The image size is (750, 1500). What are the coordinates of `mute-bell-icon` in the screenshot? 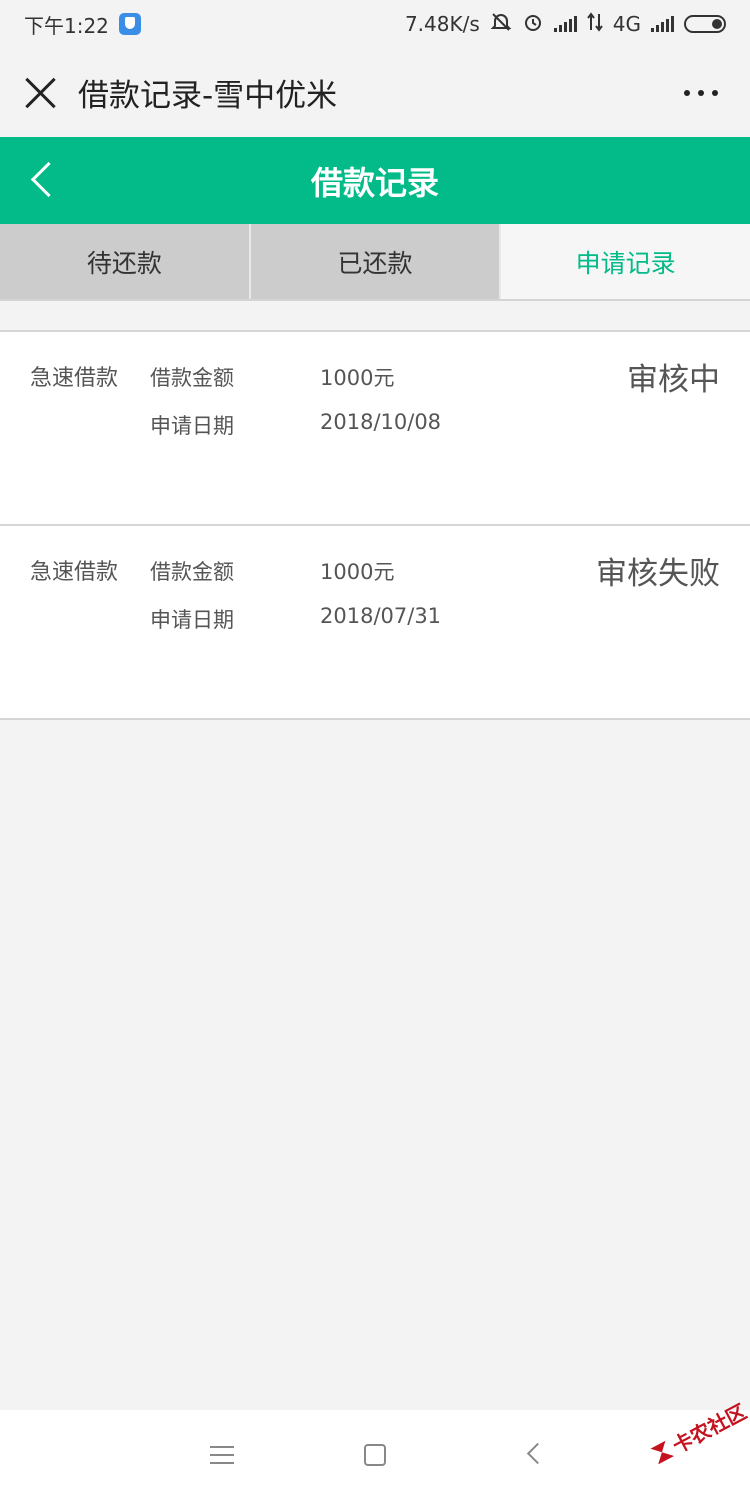 It's located at (501, 24).